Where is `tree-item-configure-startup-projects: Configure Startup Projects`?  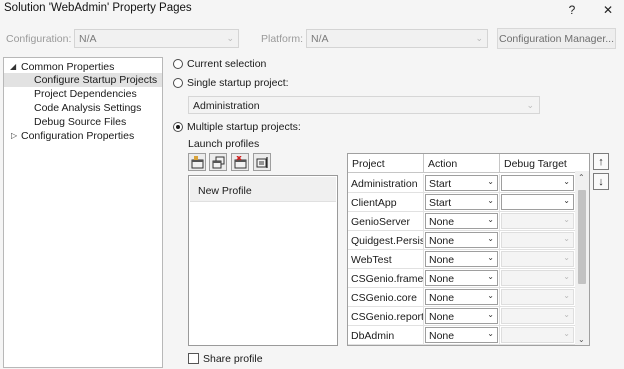
tree-item-configure-startup-projects: Configure Startup Projects is located at coordinates (83, 80).